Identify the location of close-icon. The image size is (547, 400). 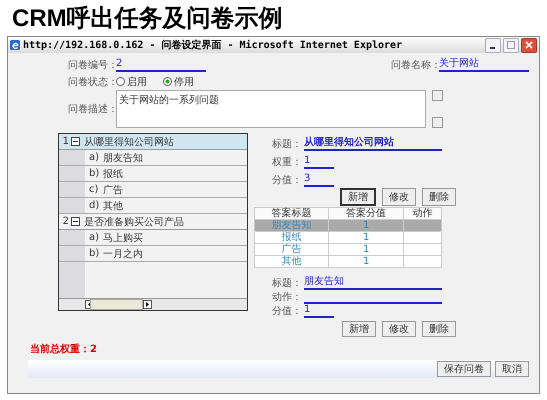
(529, 45).